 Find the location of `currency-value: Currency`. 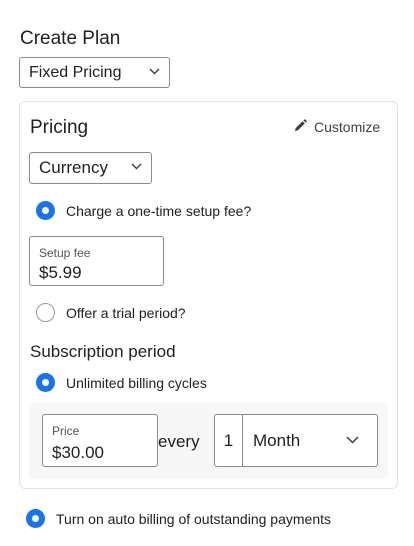

currency-value: Currency is located at coordinates (73, 167).